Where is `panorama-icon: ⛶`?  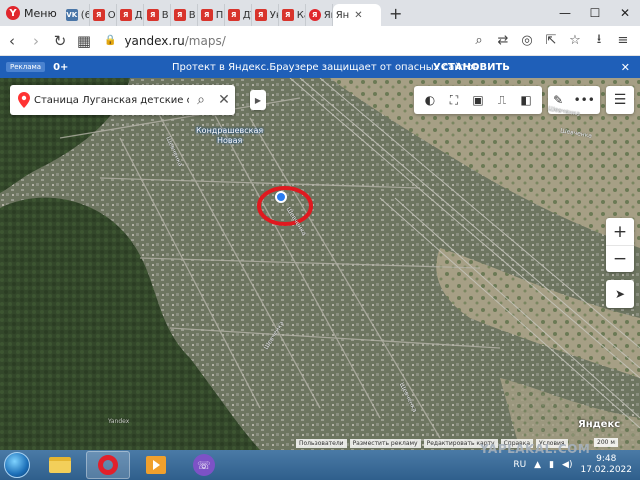 panorama-icon: ⛶ is located at coordinates (454, 100).